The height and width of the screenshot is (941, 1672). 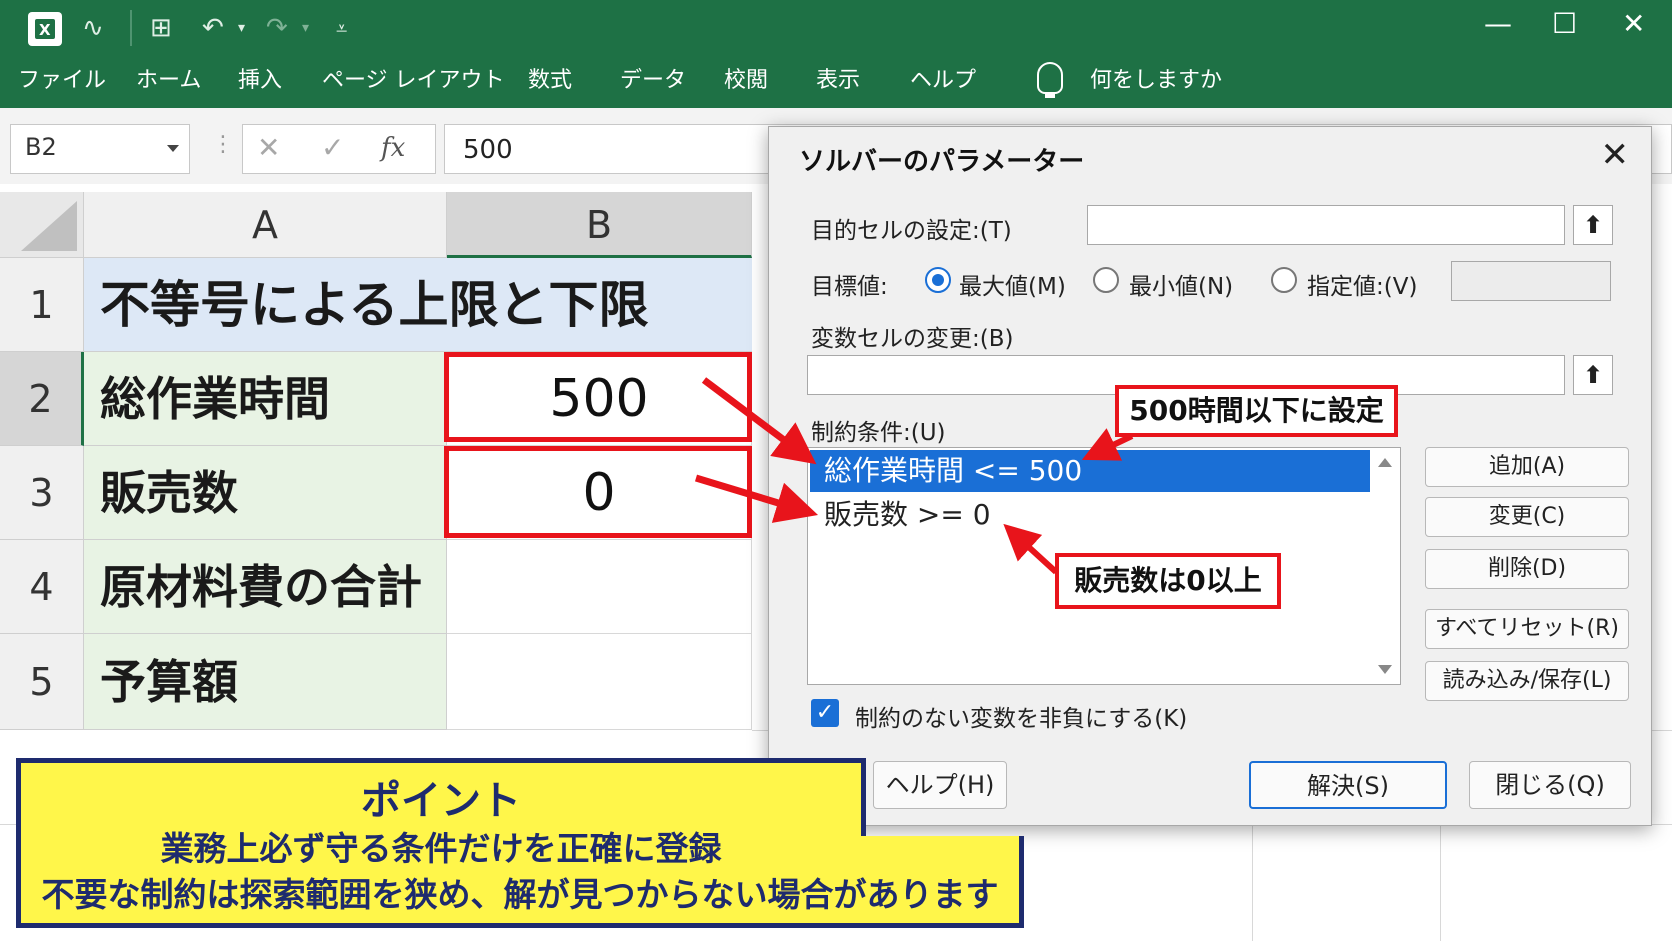 I want to click on formula-bar-grip-icon: ⋮, so click(x=223, y=144).